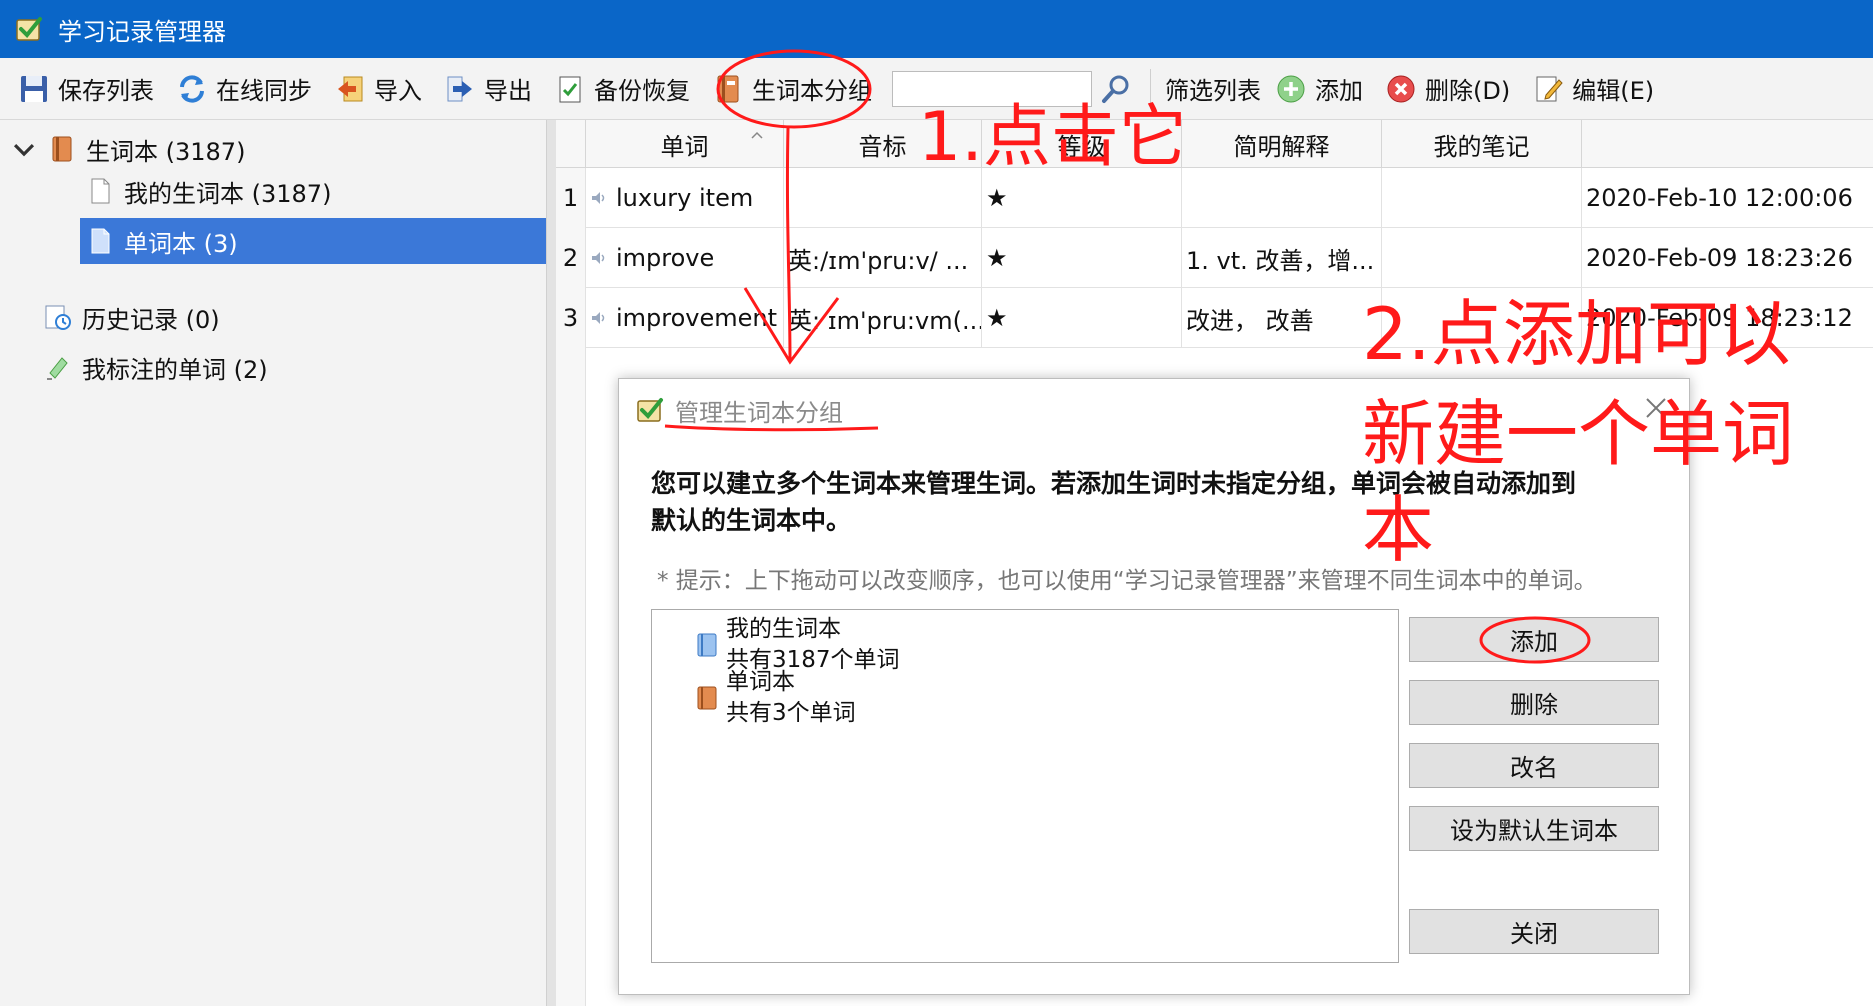 This screenshot has width=1873, height=1006. I want to click on online-sync-label: 在线同步, so click(264, 91).